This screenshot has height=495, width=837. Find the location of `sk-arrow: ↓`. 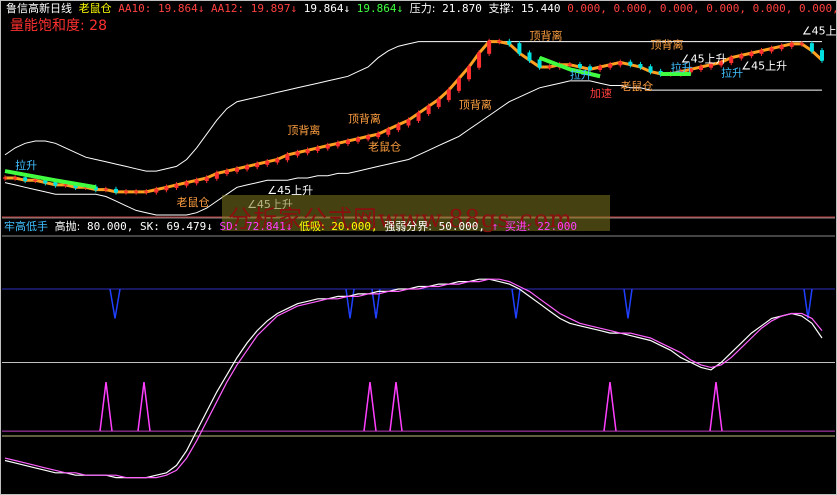

sk-arrow: ↓ is located at coordinates (209, 226).